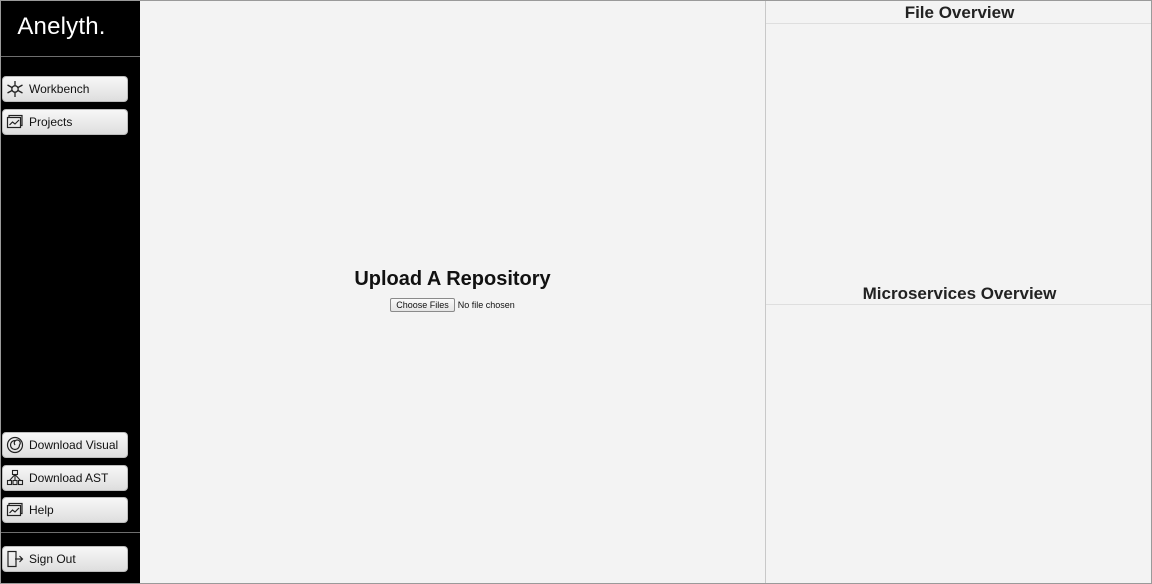  What do you see at coordinates (15, 559) in the screenshot?
I see `sign-out-icon` at bounding box center [15, 559].